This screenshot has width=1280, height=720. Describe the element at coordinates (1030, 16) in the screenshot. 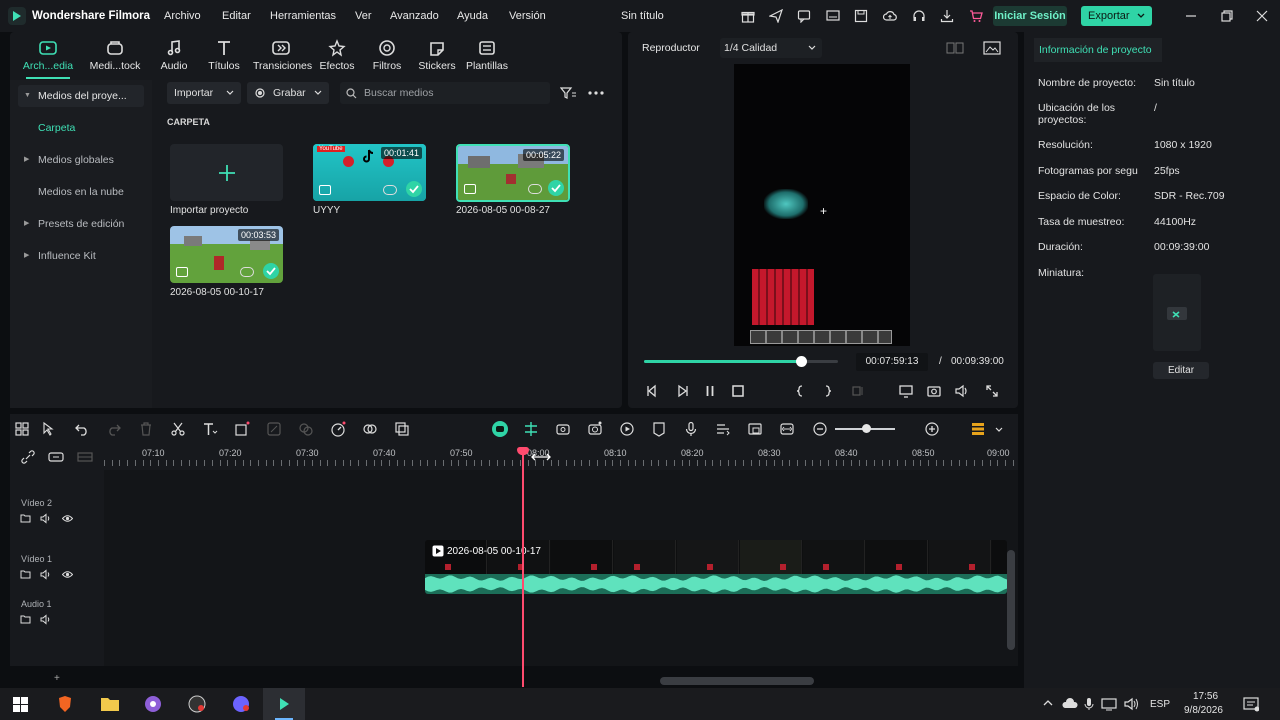

I see `login-button: Iniciar Sesión` at that location.